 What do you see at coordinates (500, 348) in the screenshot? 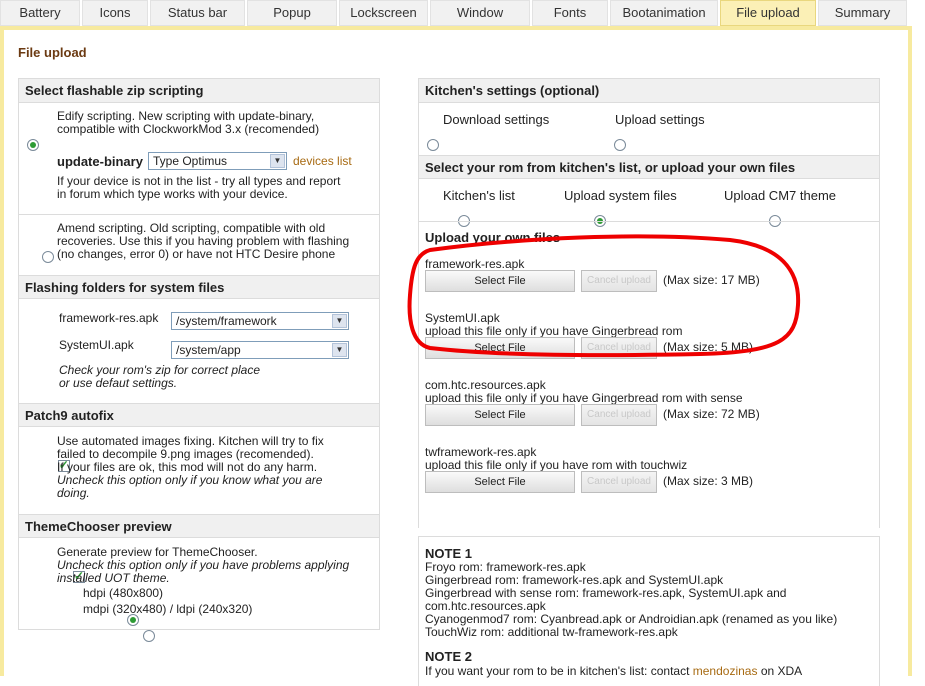
I see `select-file-button-systemui: Select File` at bounding box center [500, 348].